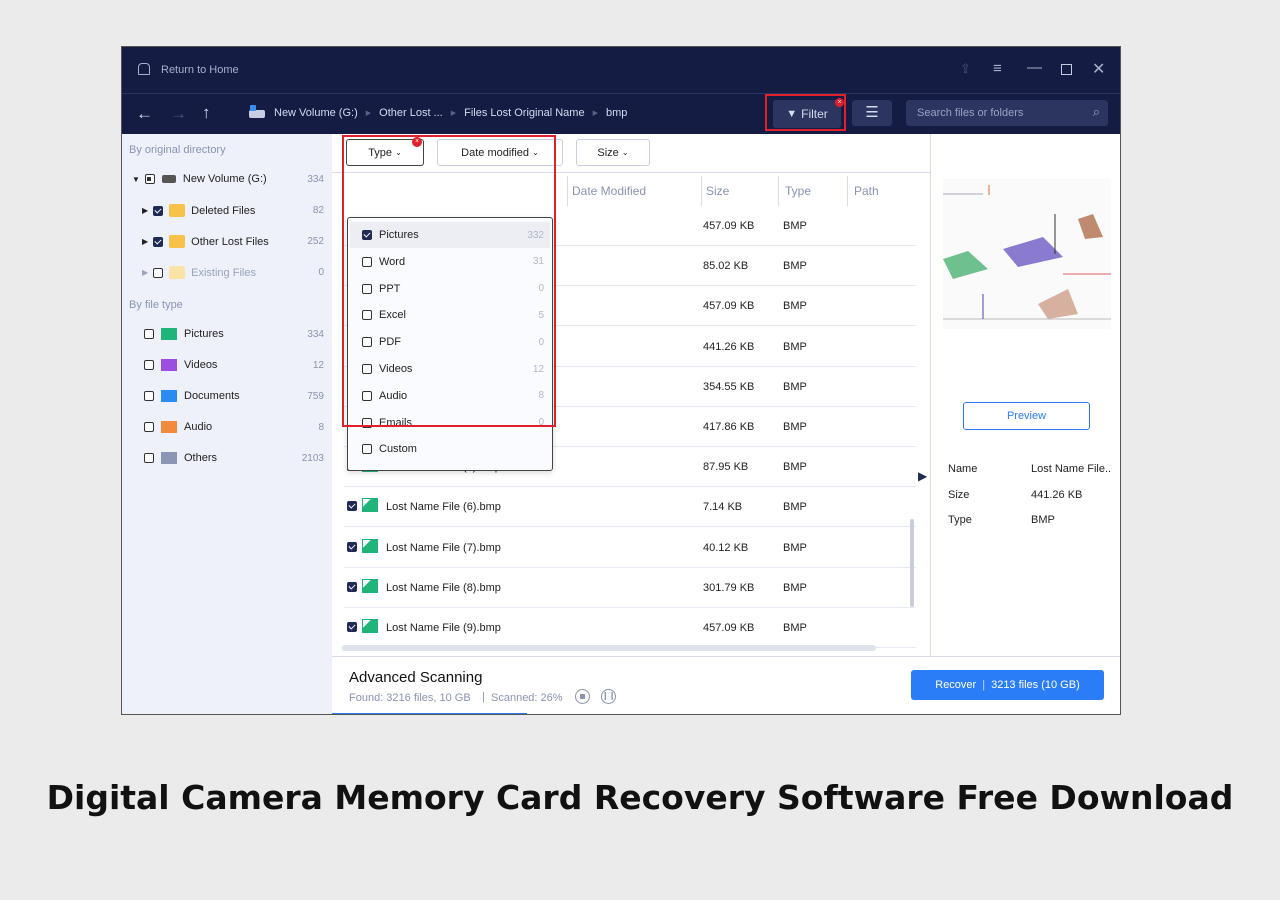  What do you see at coordinates (630, 548) in the screenshot?
I see `table-row: Lost Name File (7).bmp 40.12 KB BMP` at bounding box center [630, 548].